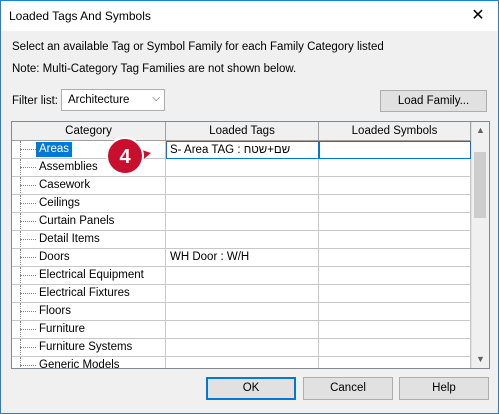  I want to click on filter-selected-value: Architecture, so click(99, 100).